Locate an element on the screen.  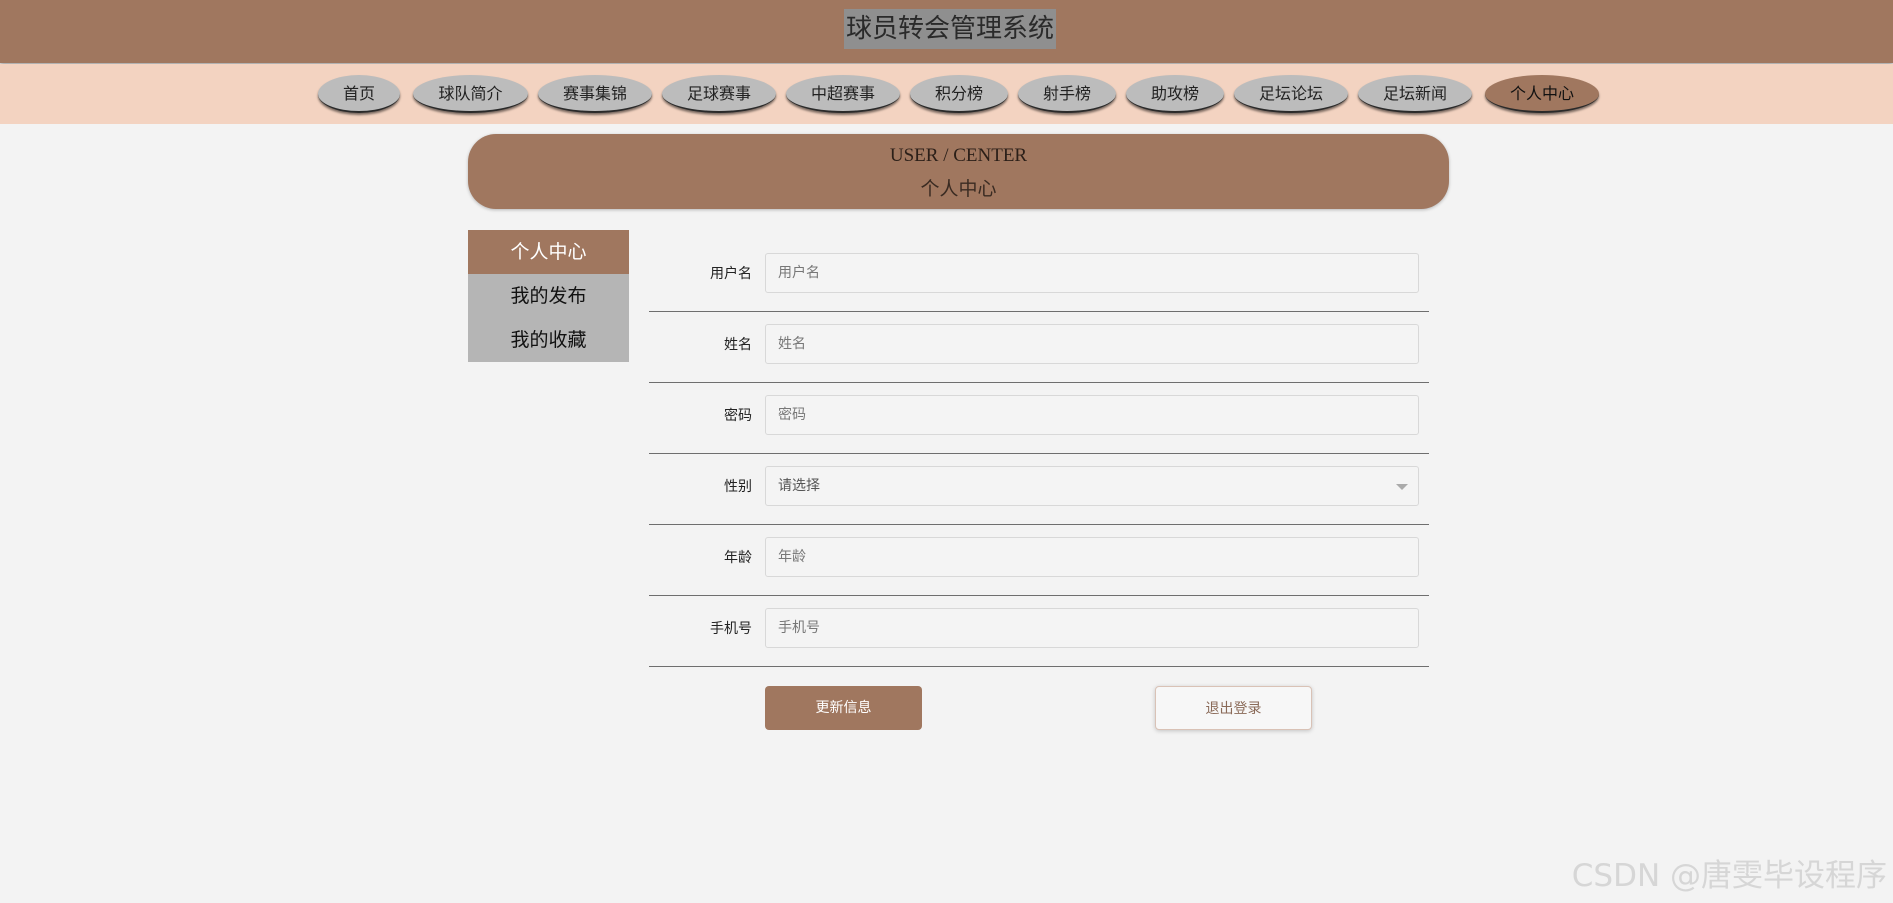
form-row-age: 年龄 is located at coordinates (1039, 561).